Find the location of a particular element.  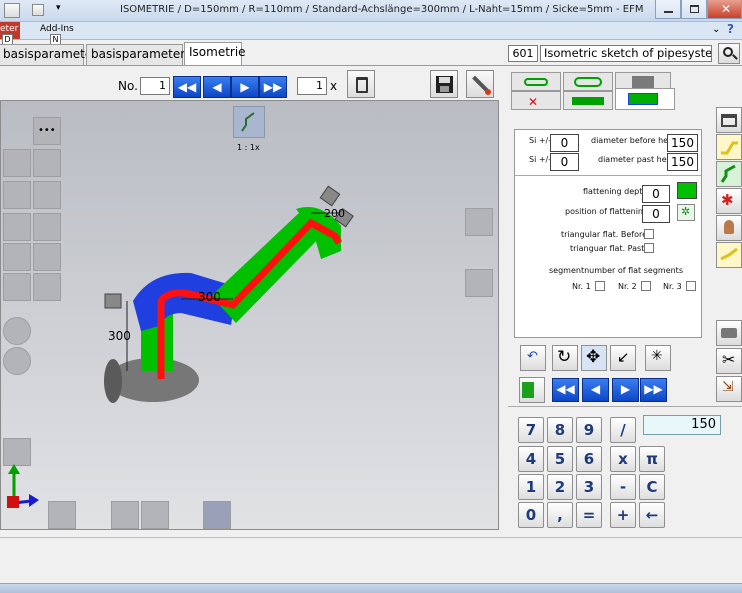

delete-button is located at coordinates (361, 84).